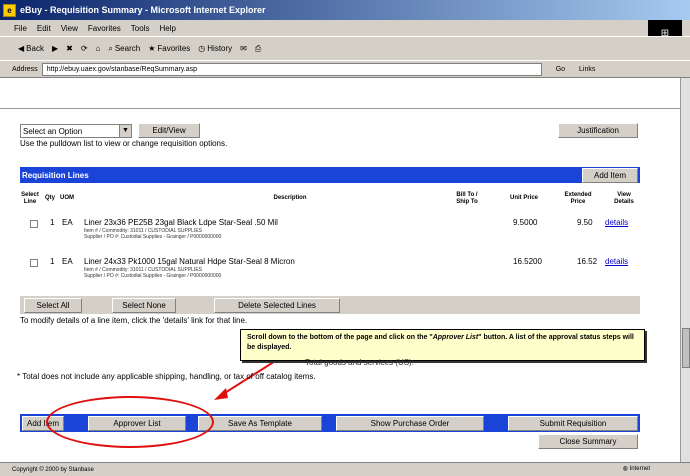  Describe the element at coordinates (345, 28) in the screenshot. I see `menu-bar: File Edit View Favorites Tools Help` at that location.